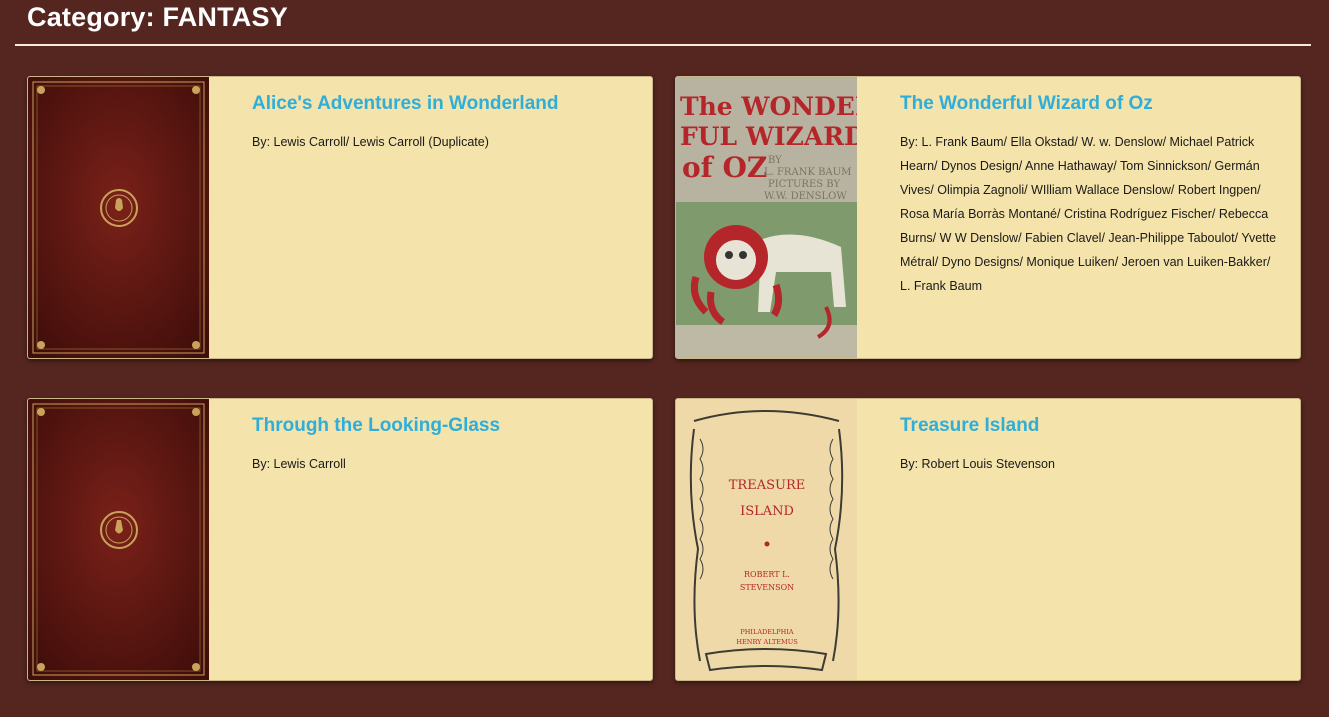  What do you see at coordinates (663, 23) in the screenshot?
I see `category-header: Category: FANTASY` at bounding box center [663, 23].